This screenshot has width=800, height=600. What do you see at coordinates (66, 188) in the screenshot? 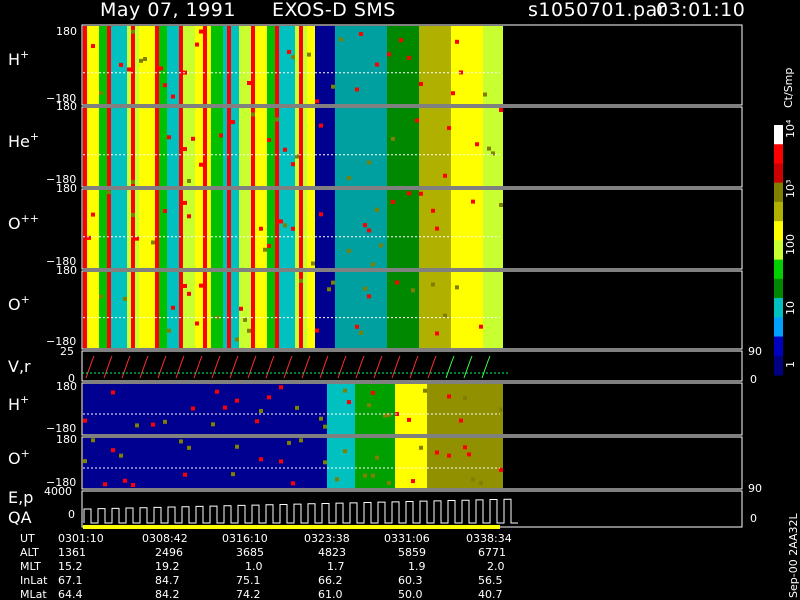
I see `y-max-label: 180` at bounding box center [66, 188].